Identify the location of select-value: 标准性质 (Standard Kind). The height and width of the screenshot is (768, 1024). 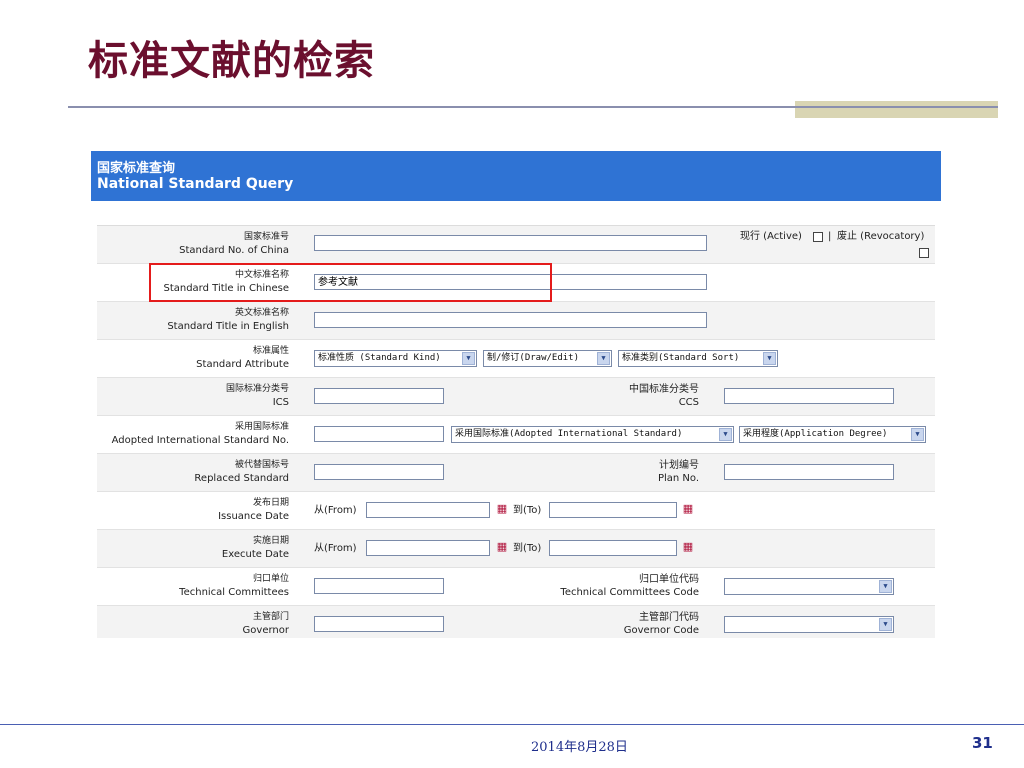
(379, 358).